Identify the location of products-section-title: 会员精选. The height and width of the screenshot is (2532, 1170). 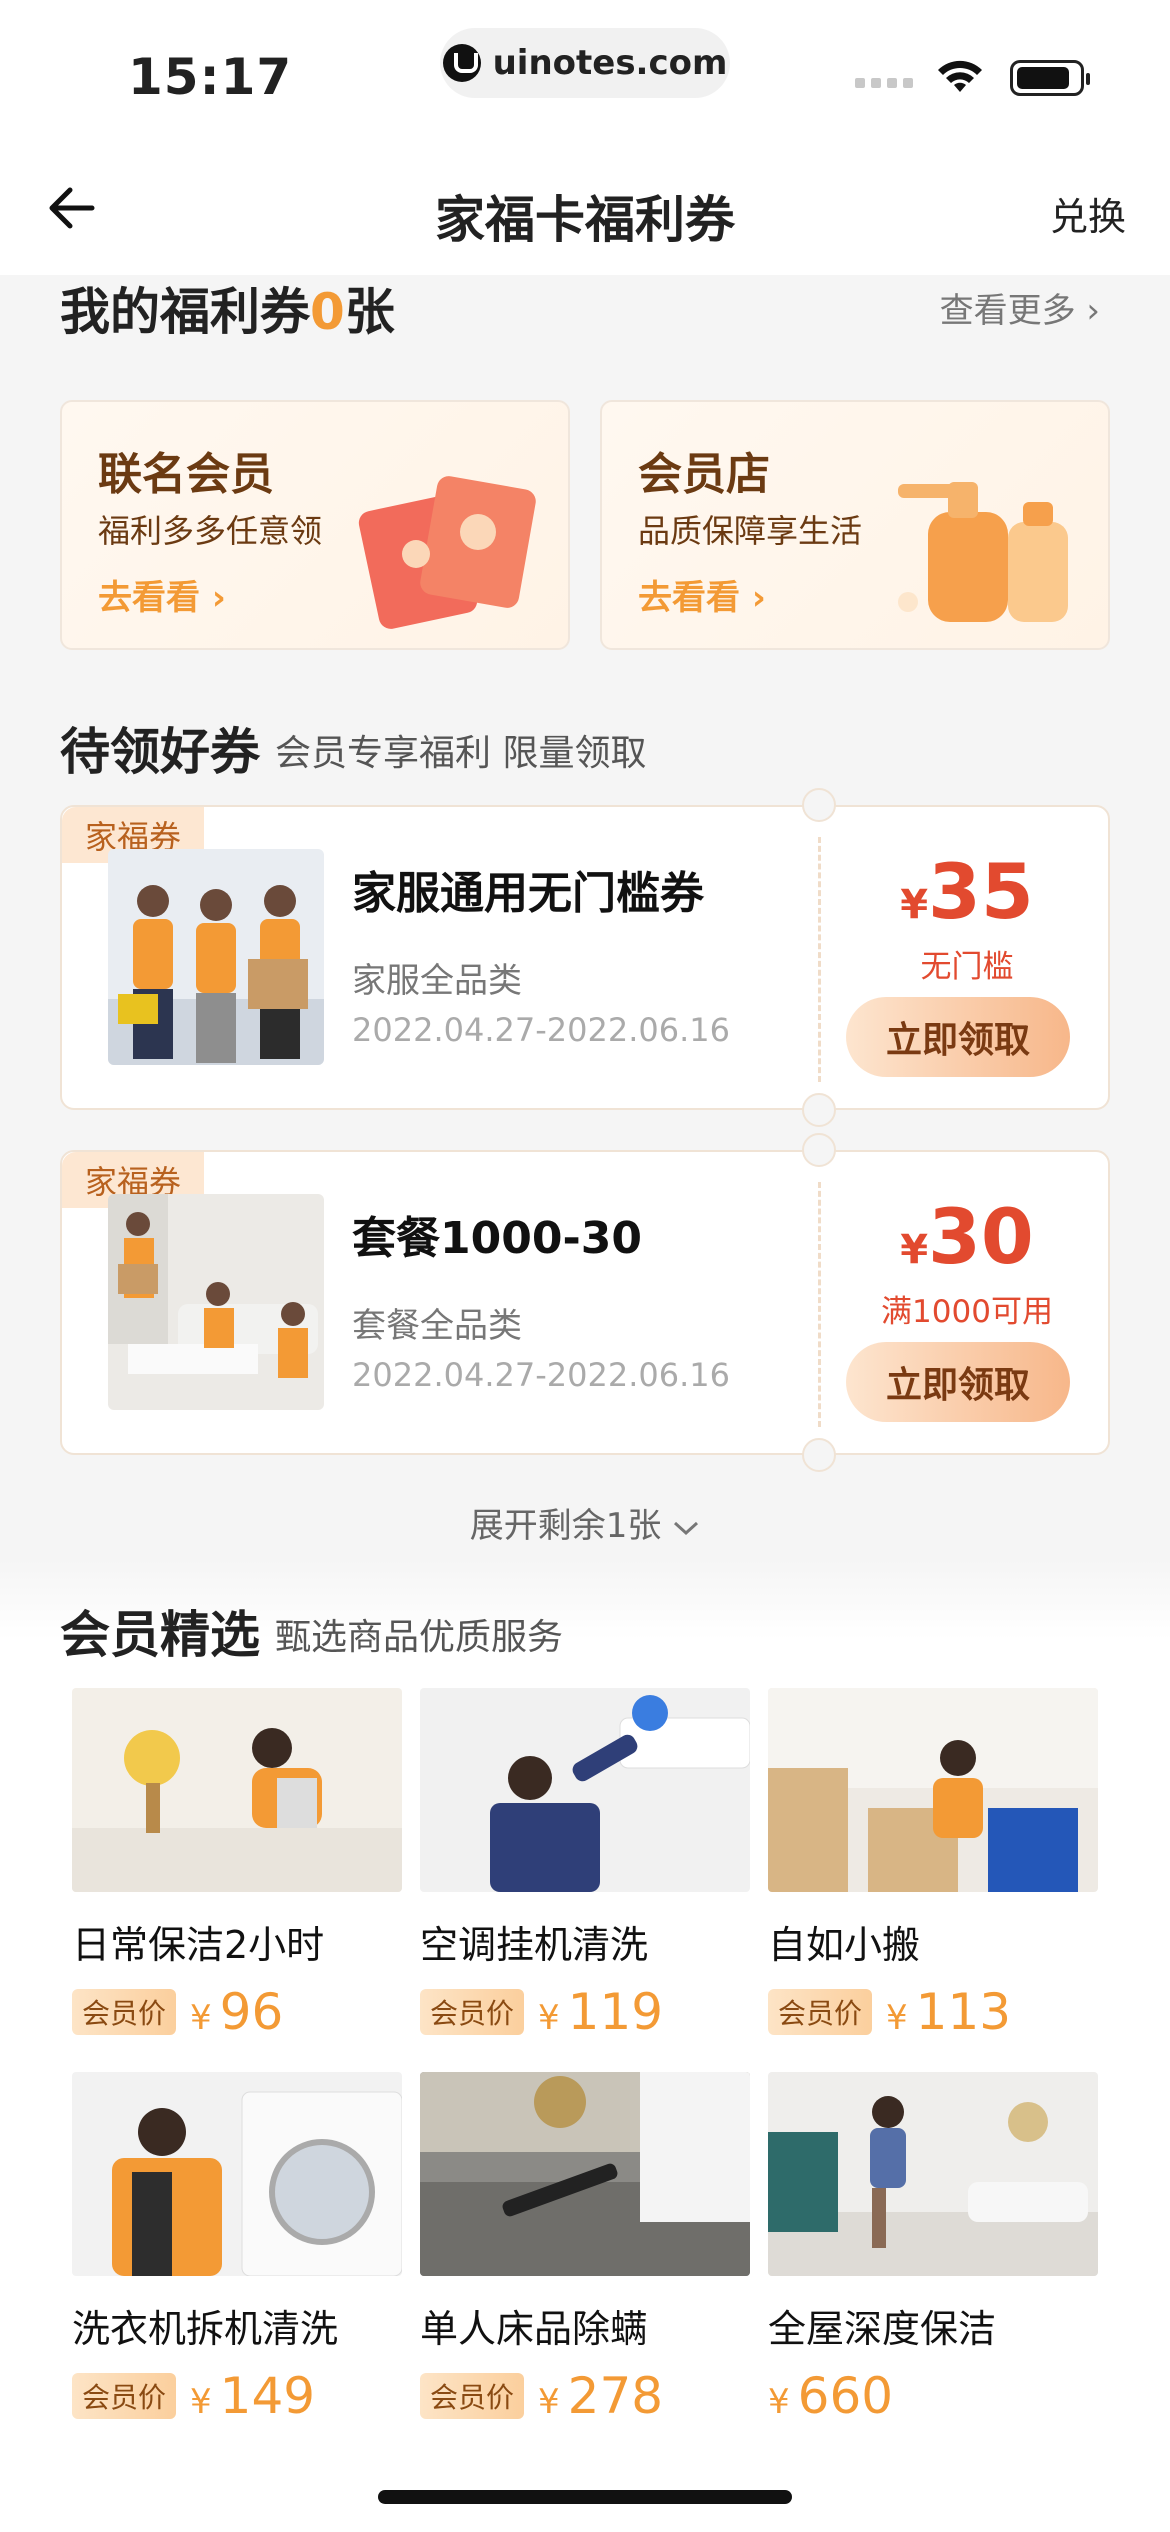
(160, 1635).